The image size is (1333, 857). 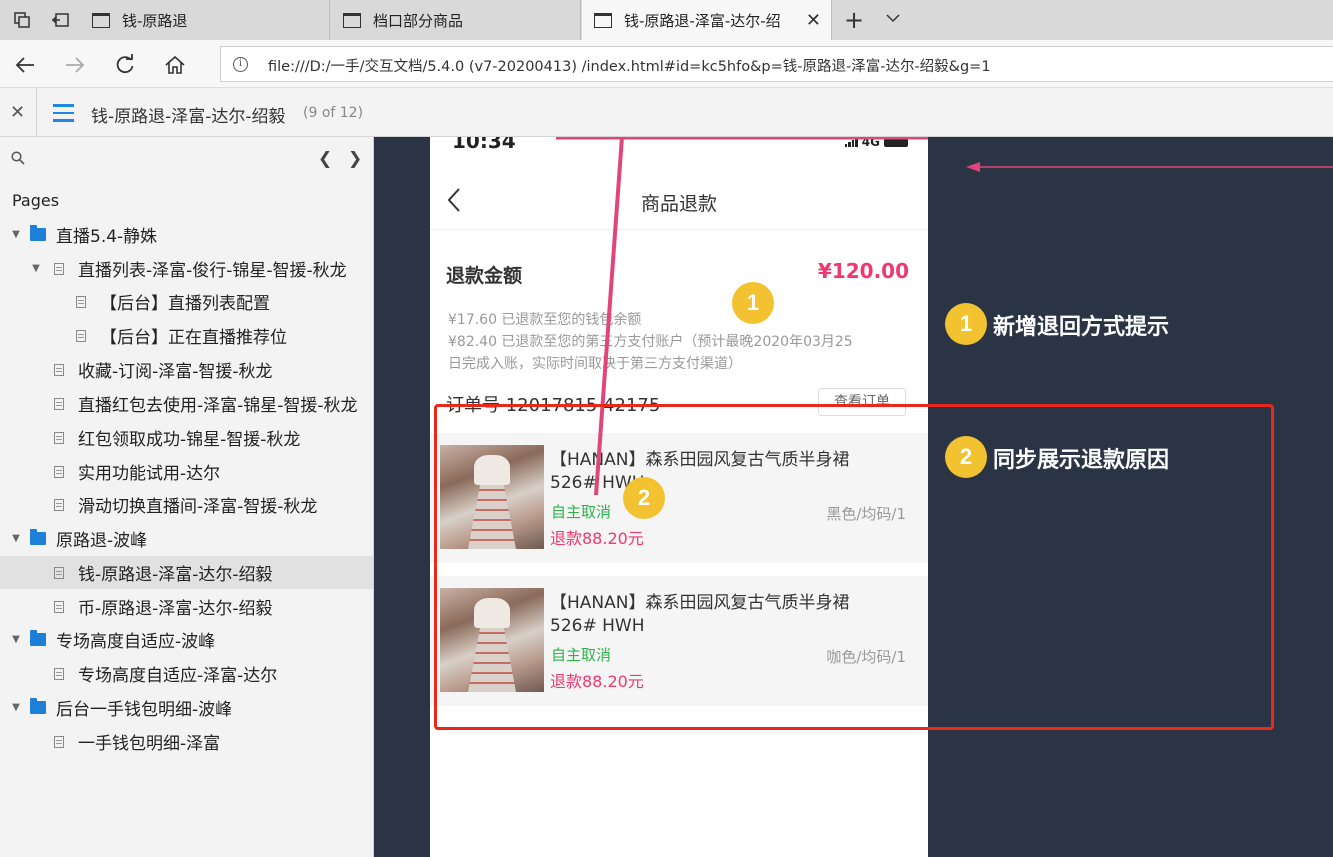 I want to click on next-page-icon: ❯, so click(x=355, y=159).